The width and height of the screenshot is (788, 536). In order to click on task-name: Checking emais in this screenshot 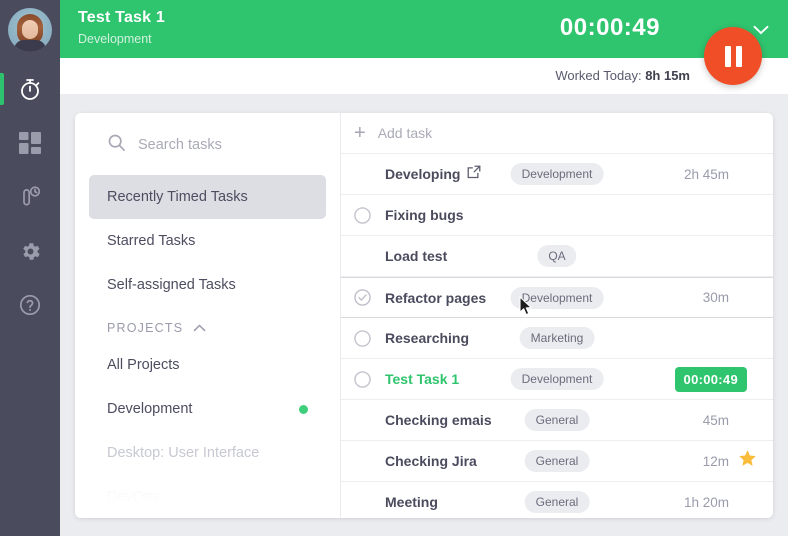, I will do `click(438, 420)`.